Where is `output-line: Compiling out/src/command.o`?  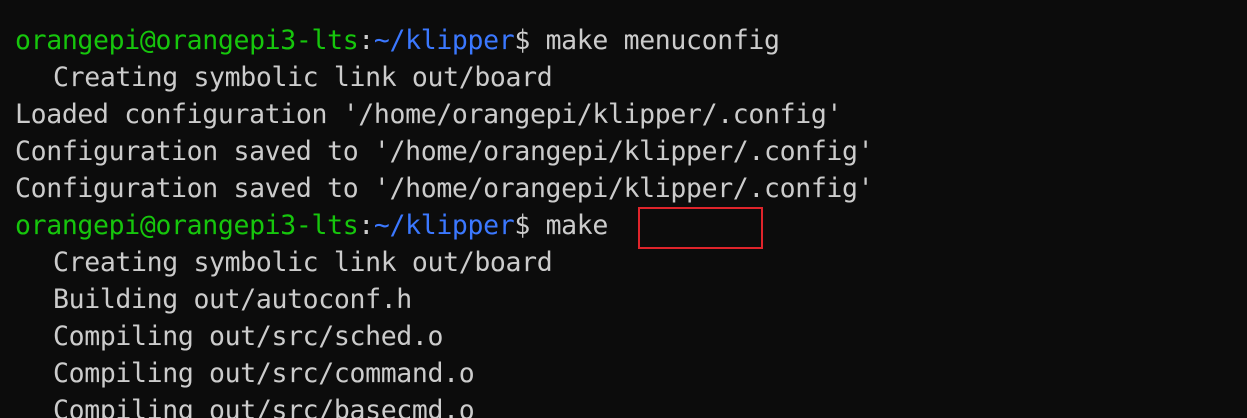
output-line: Compiling out/src/command.o is located at coordinates (444, 373).